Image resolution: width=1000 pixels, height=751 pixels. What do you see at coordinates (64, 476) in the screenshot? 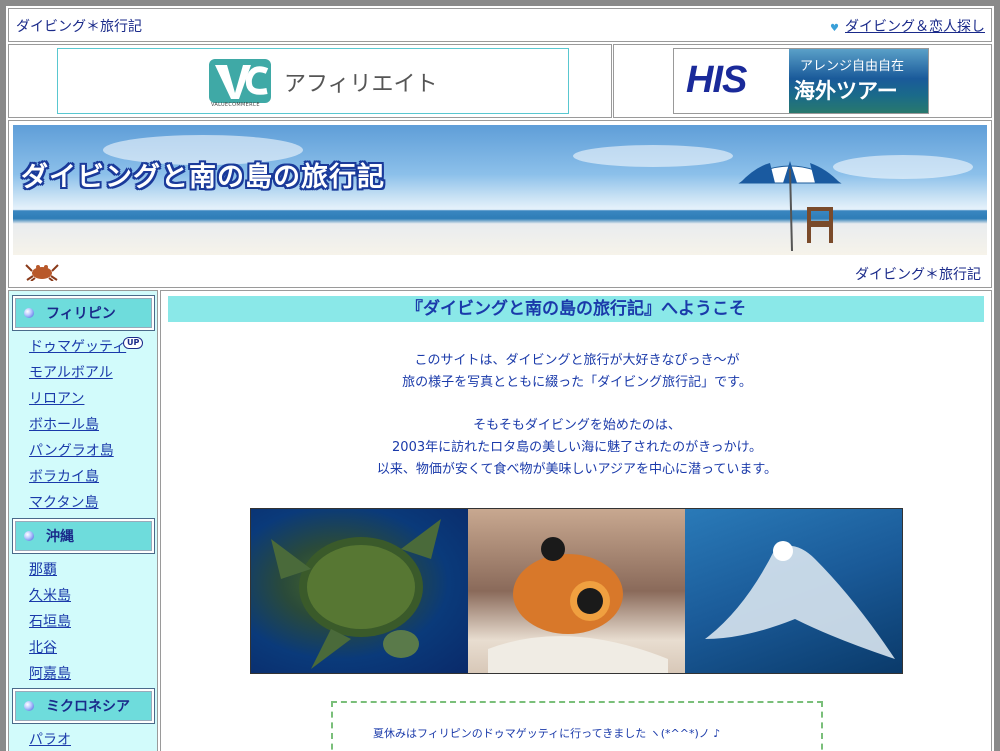
I see `sidebar-item-boracay: ボラカイ島` at bounding box center [64, 476].